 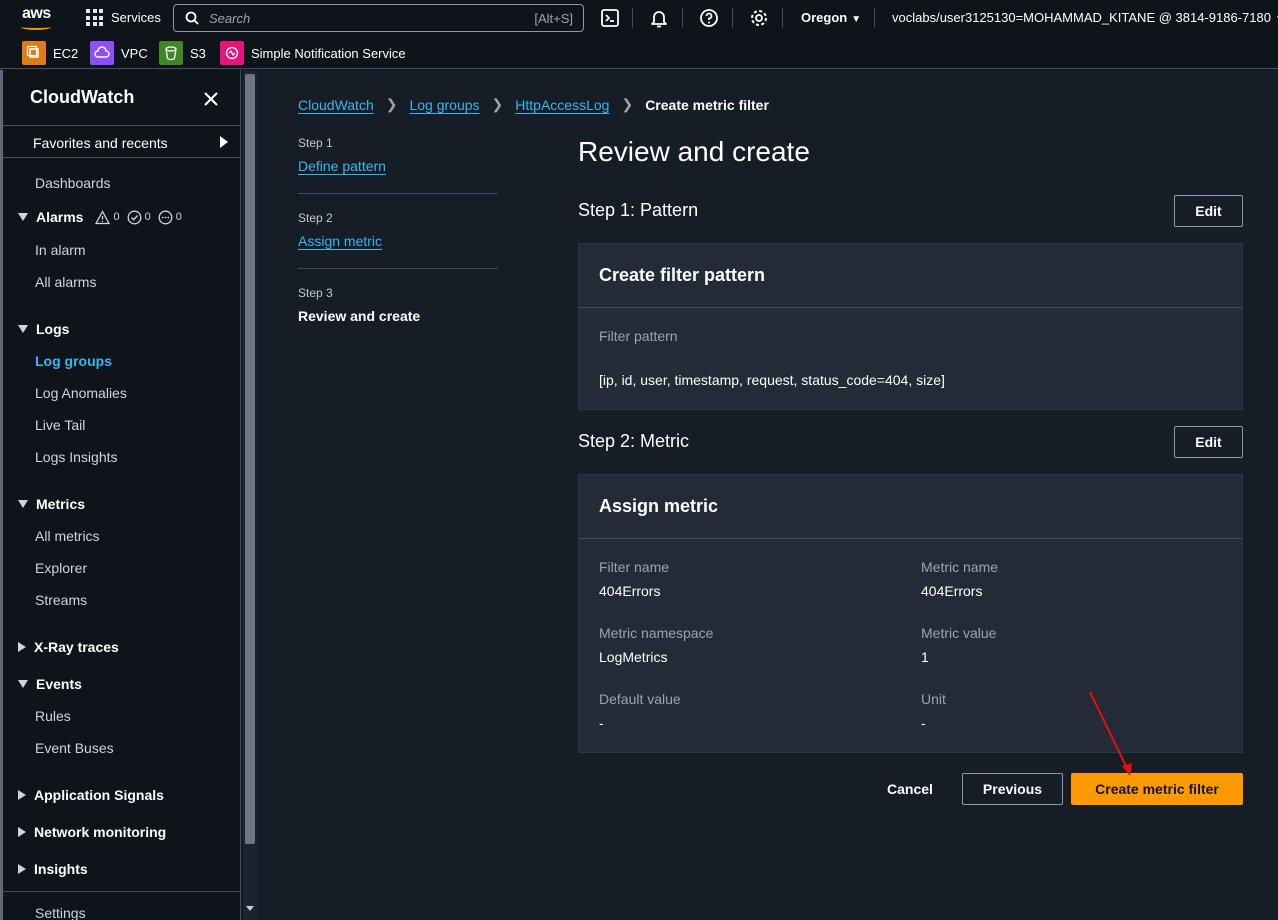 I want to click on sidebar-item-log-anomalies: Log Anomalies, so click(x=81, y=393).